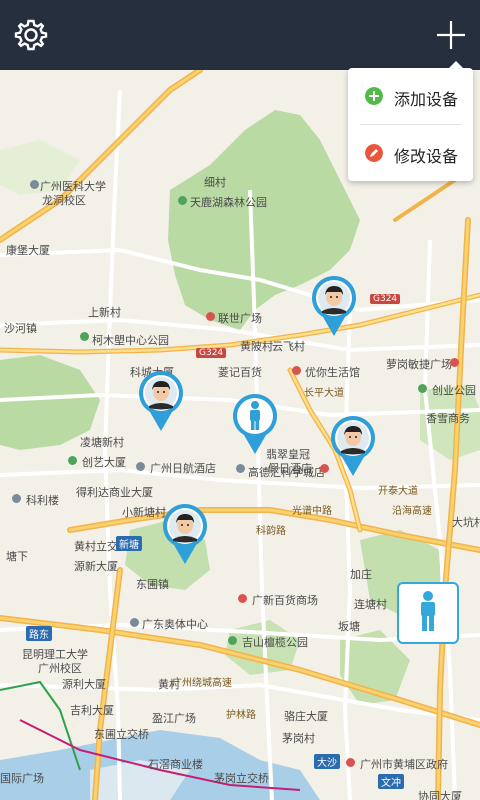 This screenshot has width=480, height=800. I want to click on map-label: 源利大厦, so click(84, 684).